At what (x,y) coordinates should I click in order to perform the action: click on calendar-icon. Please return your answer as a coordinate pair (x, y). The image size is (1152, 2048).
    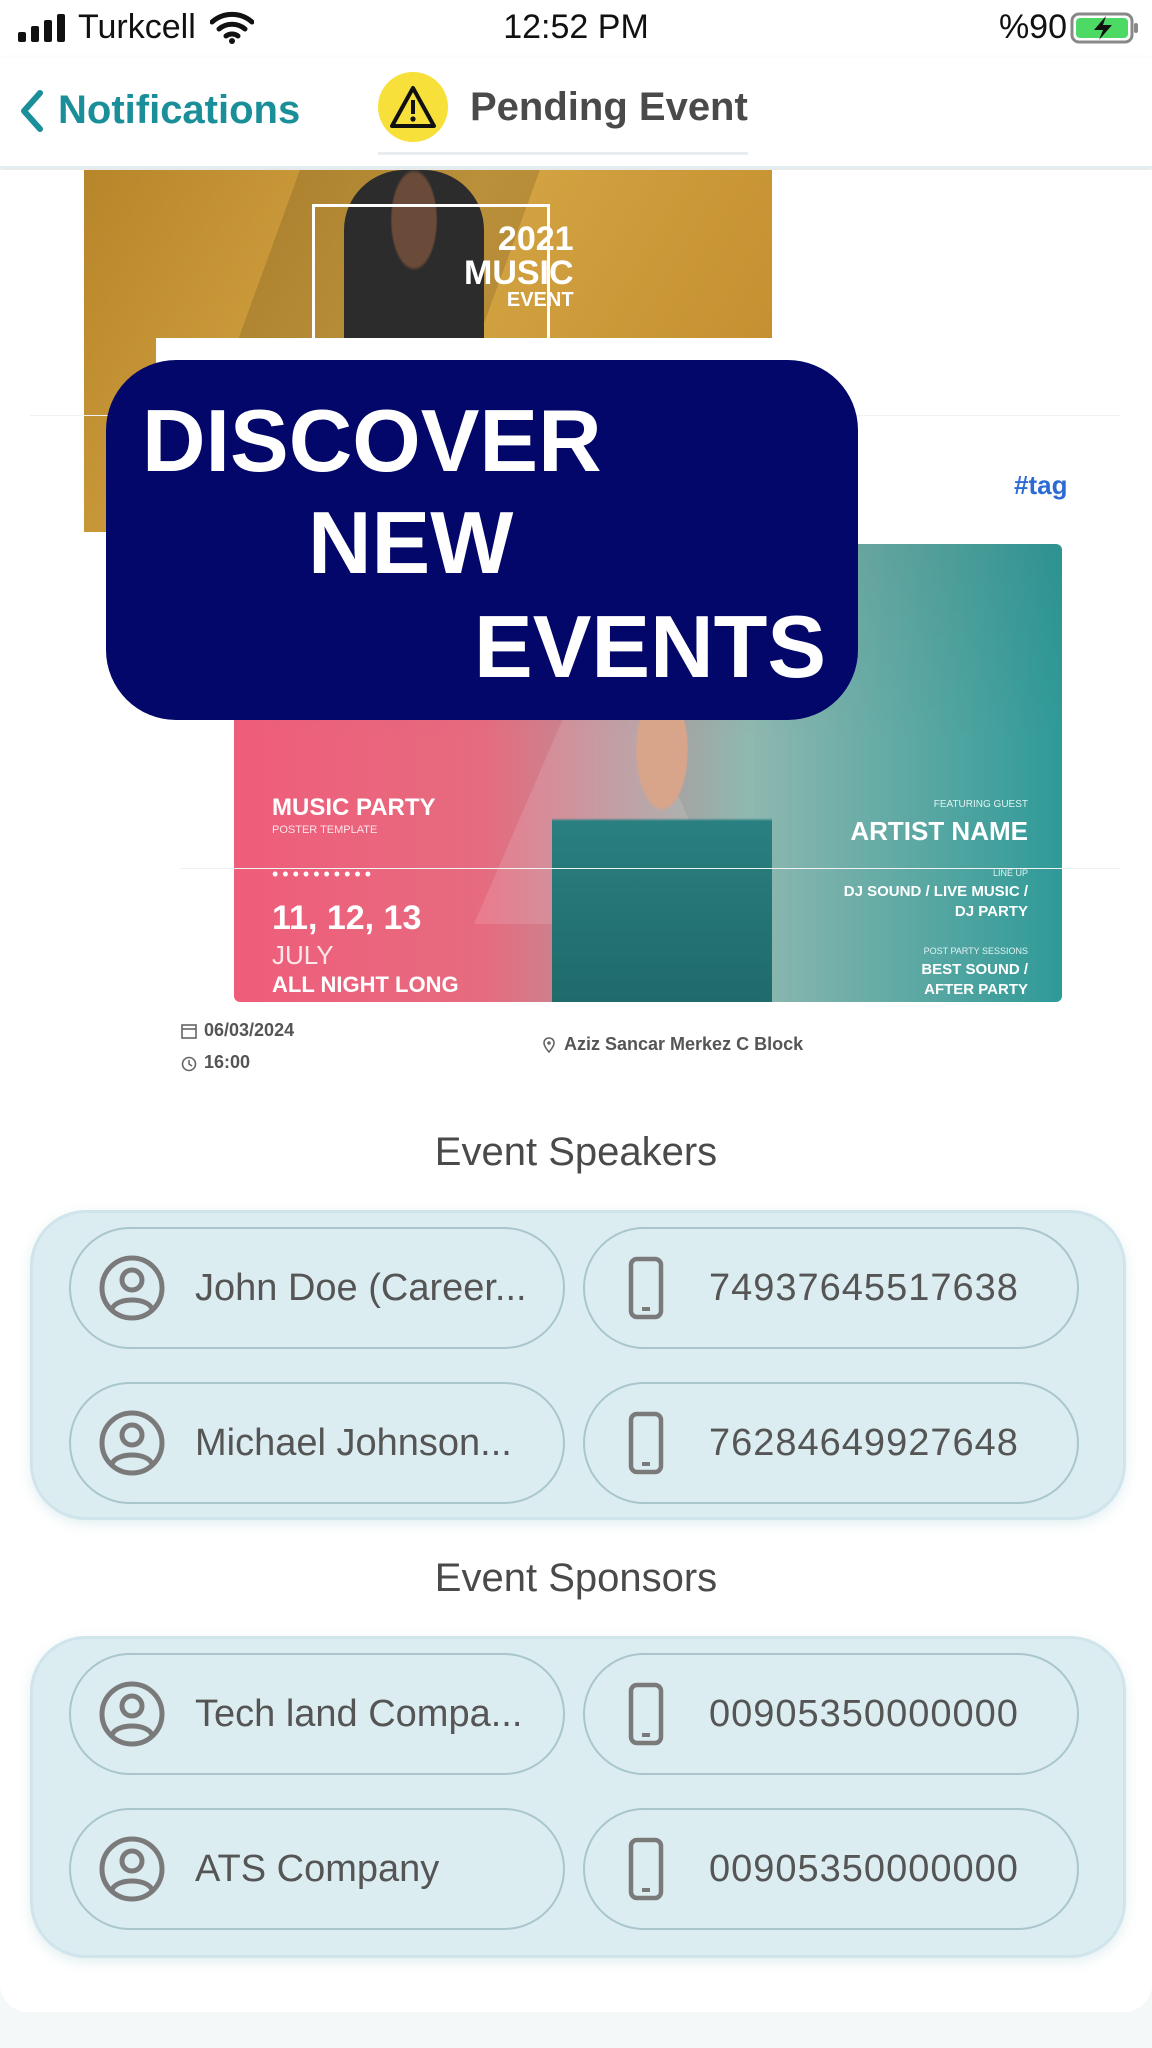
    Looking at the image, I should click on (189, 1031).